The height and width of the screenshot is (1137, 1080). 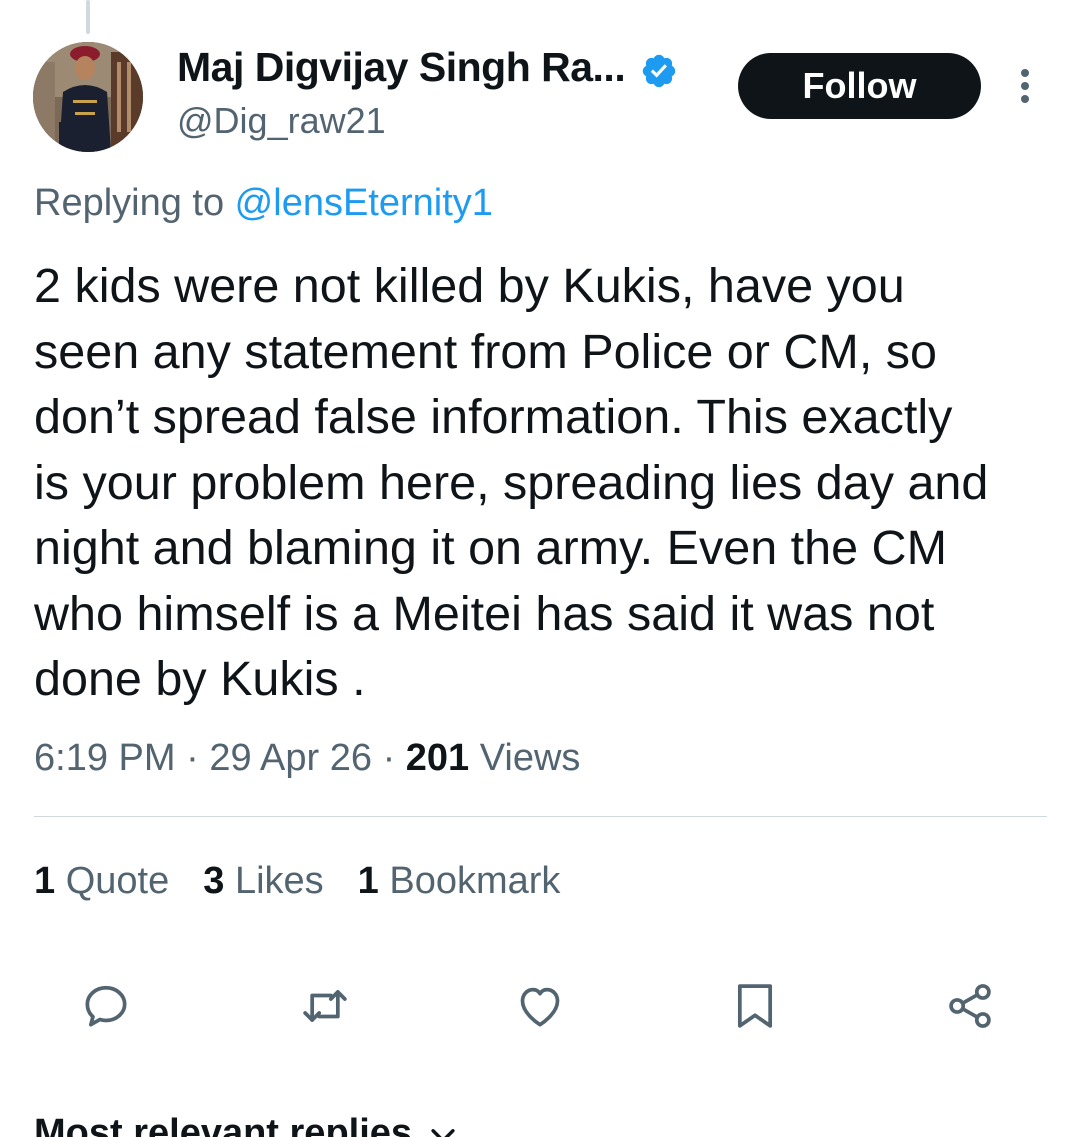 I want to click on quotes-label: Quote, so click(x=117, y=881).